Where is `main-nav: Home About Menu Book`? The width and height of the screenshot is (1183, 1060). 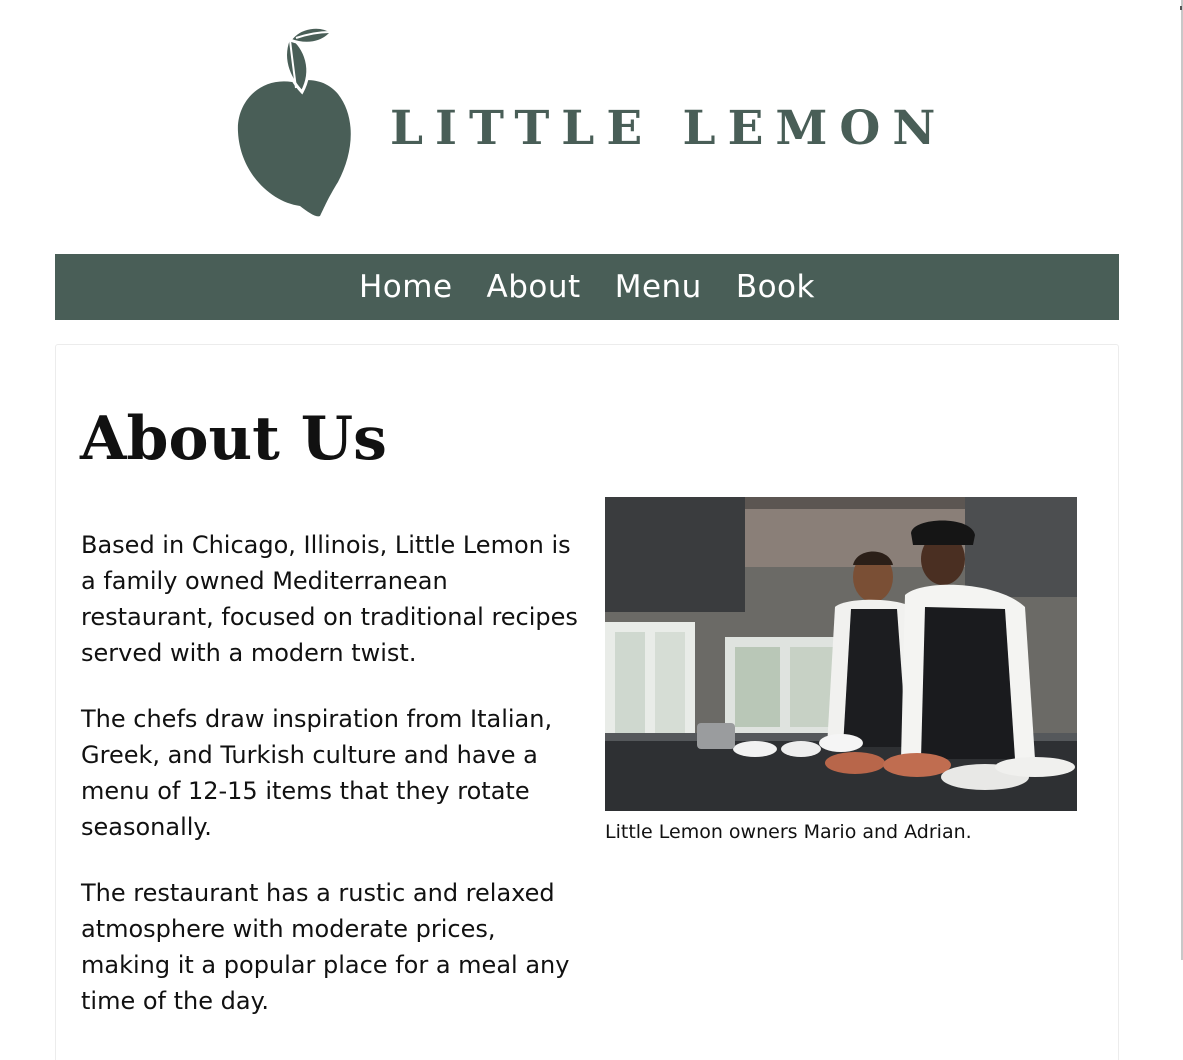 main-nav: Home About Menu Book is located at coordinates (587, 287).